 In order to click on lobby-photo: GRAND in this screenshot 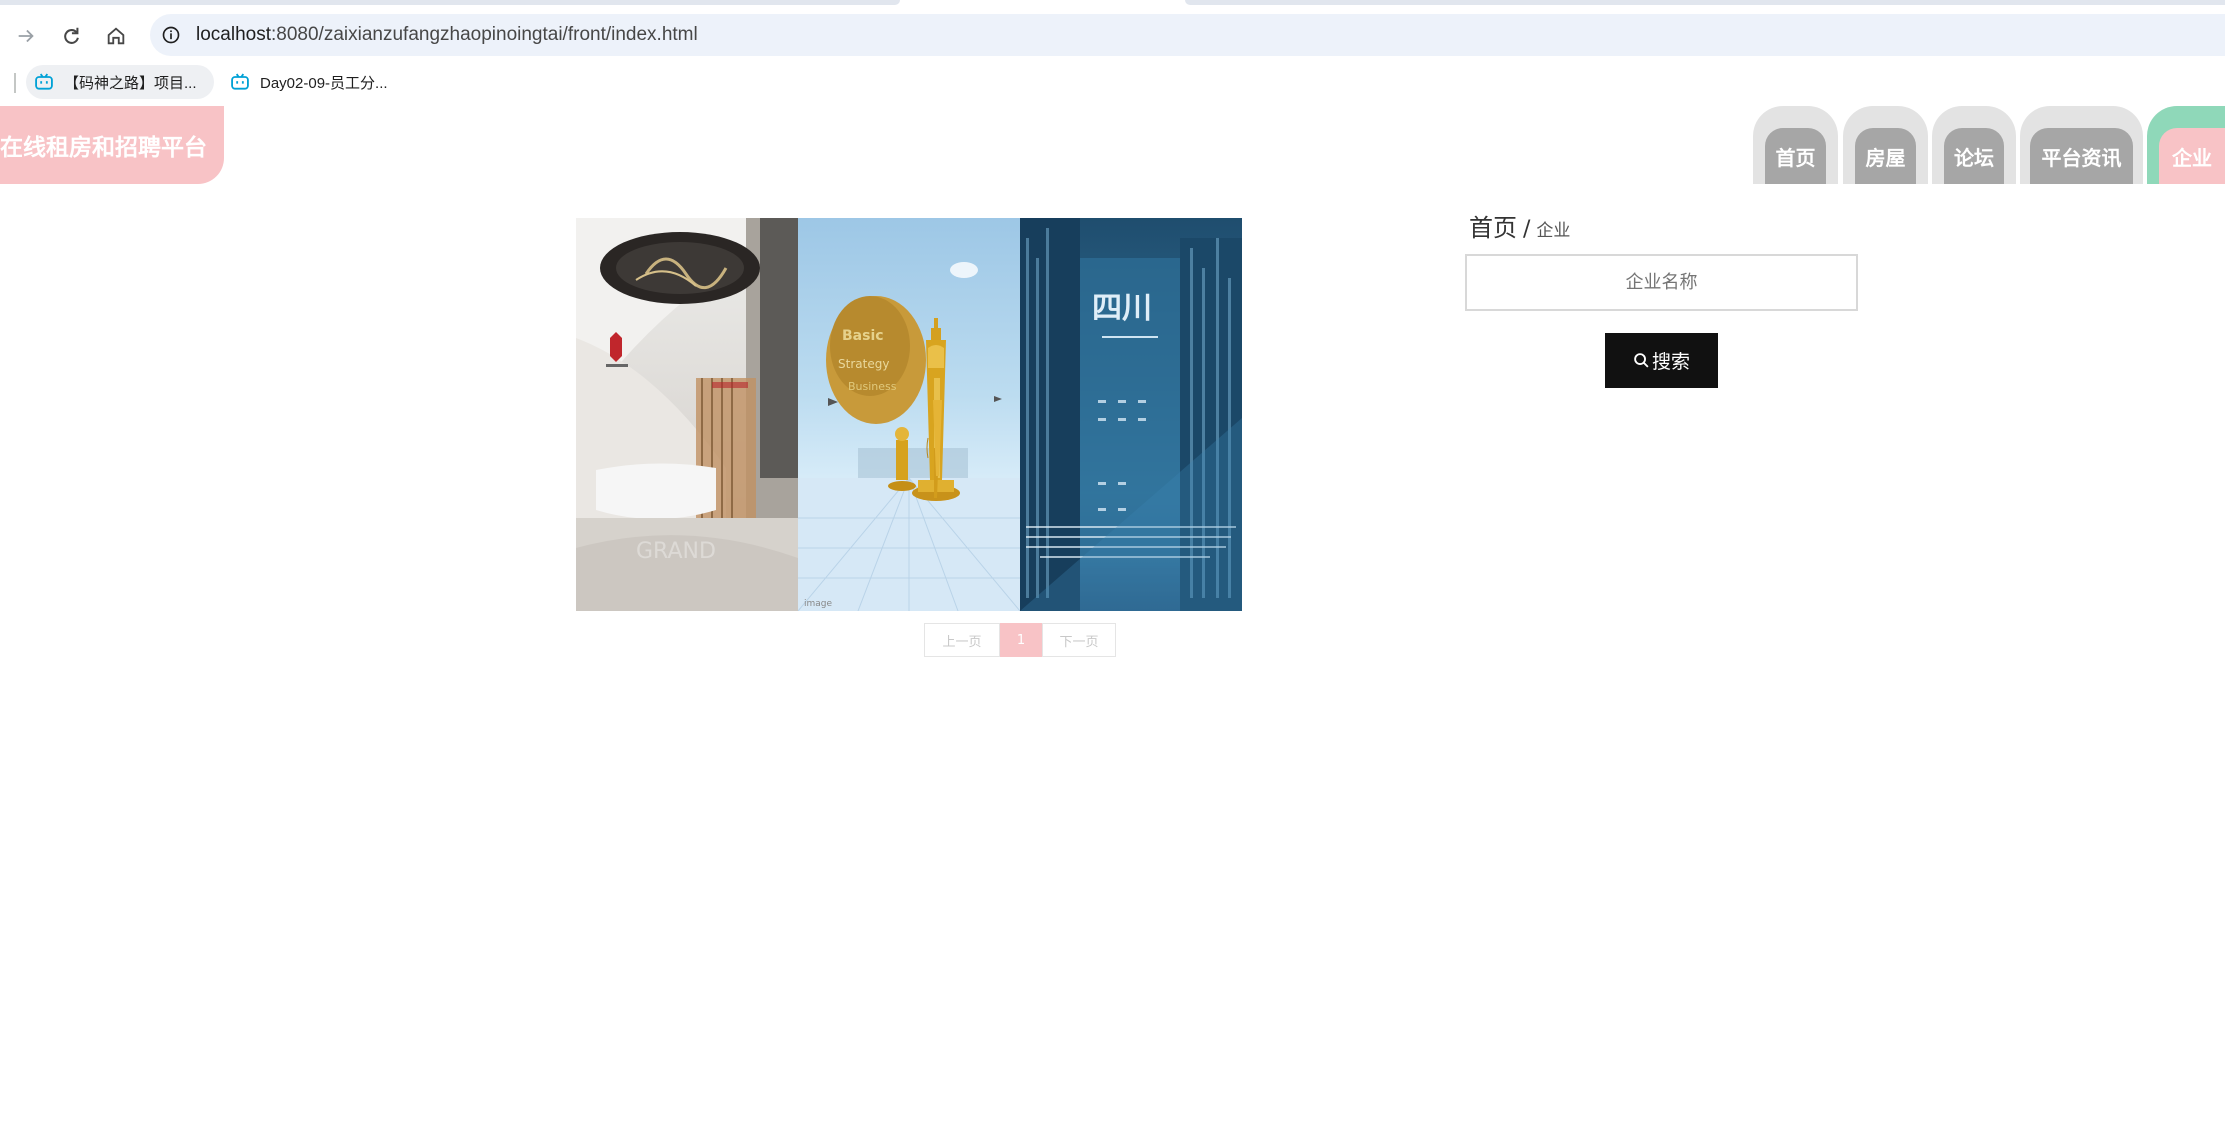, I will do `click(687, 414)`.